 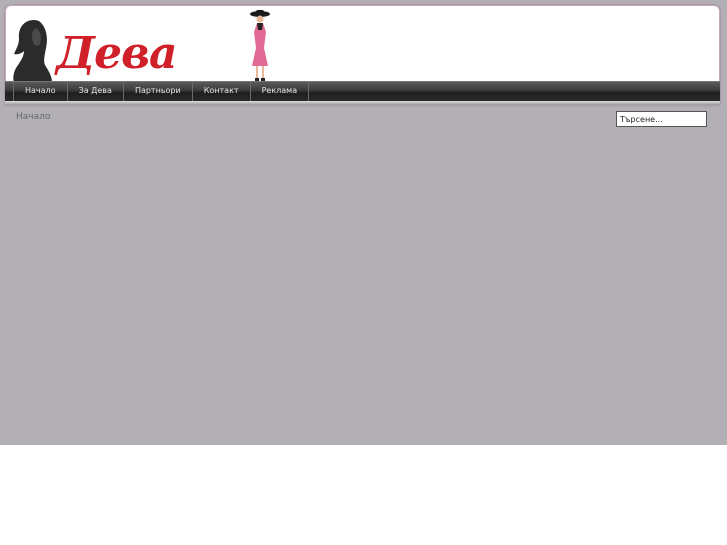 What do you see at coordinates (362, 91) in the screenshot?
I see `main-navigation: Начало За Дева Партньори Контакт Реклама` at bounding box center [362, 91].